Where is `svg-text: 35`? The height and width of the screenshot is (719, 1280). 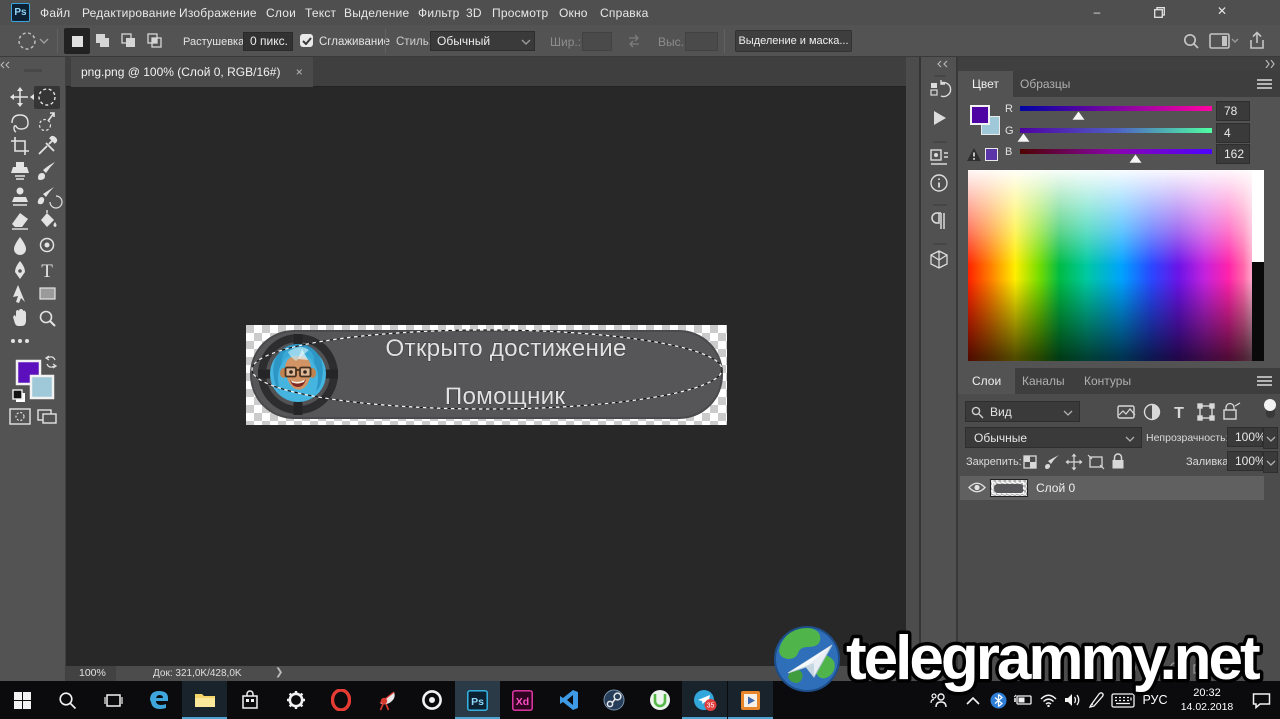 svg-text: 35 is located at coordinates (710, 706).